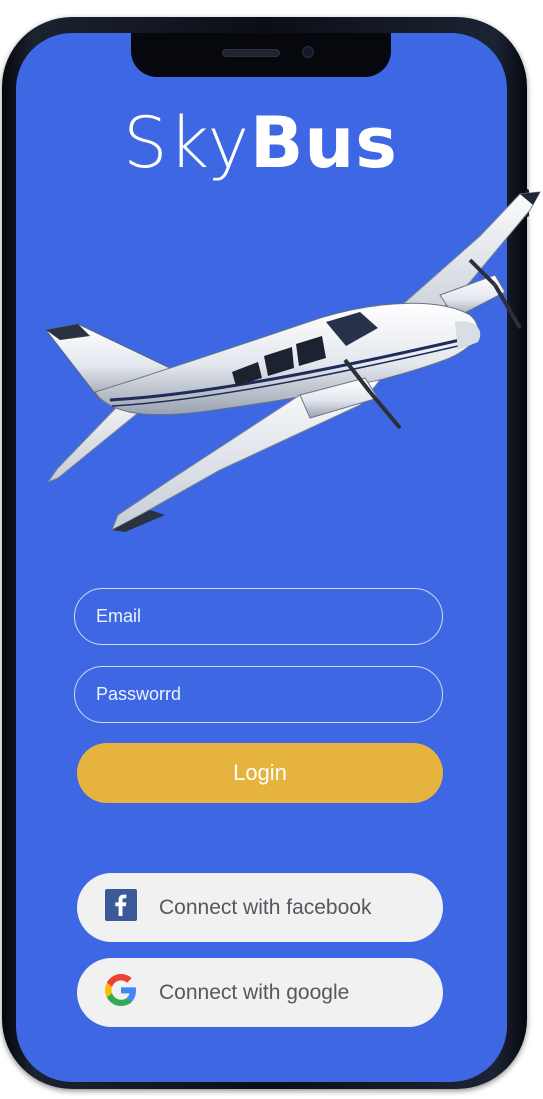 The width and height of the screenshot is (543, 1099). I want to click on google-connect-button: Connect with google, so click(260, 992).